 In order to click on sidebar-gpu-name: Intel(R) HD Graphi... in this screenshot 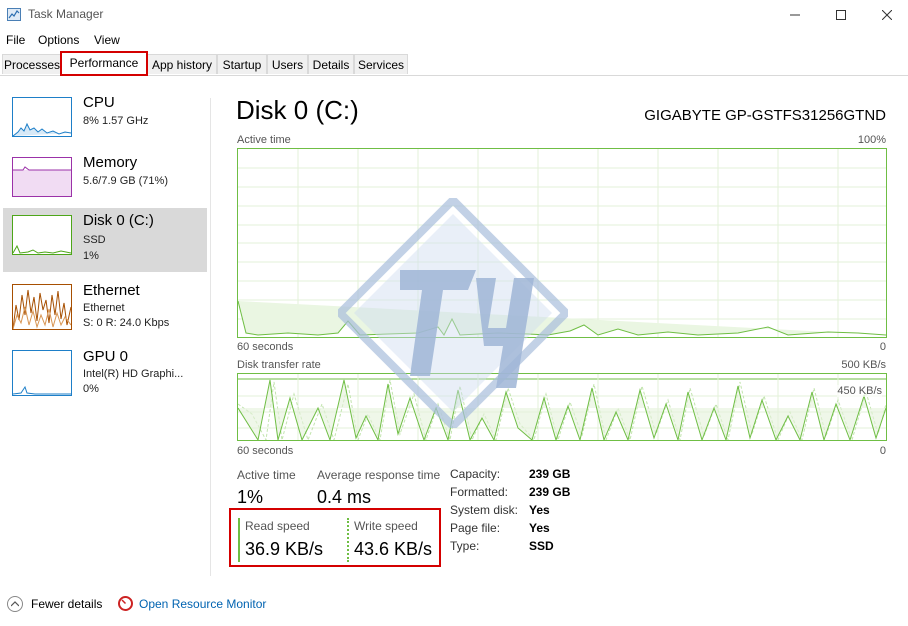, I will do `click(133, 374)`.